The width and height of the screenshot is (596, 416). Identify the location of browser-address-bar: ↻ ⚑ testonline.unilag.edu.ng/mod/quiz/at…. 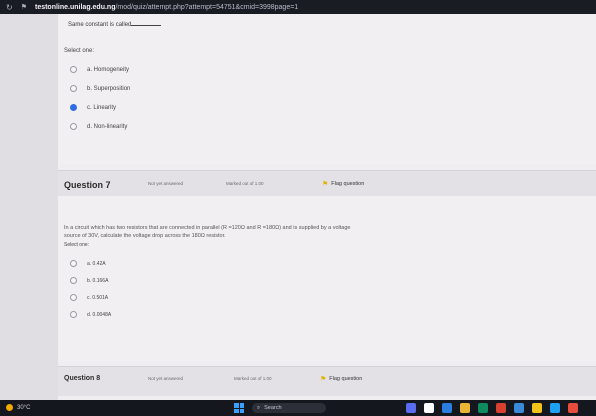
(298, 7).